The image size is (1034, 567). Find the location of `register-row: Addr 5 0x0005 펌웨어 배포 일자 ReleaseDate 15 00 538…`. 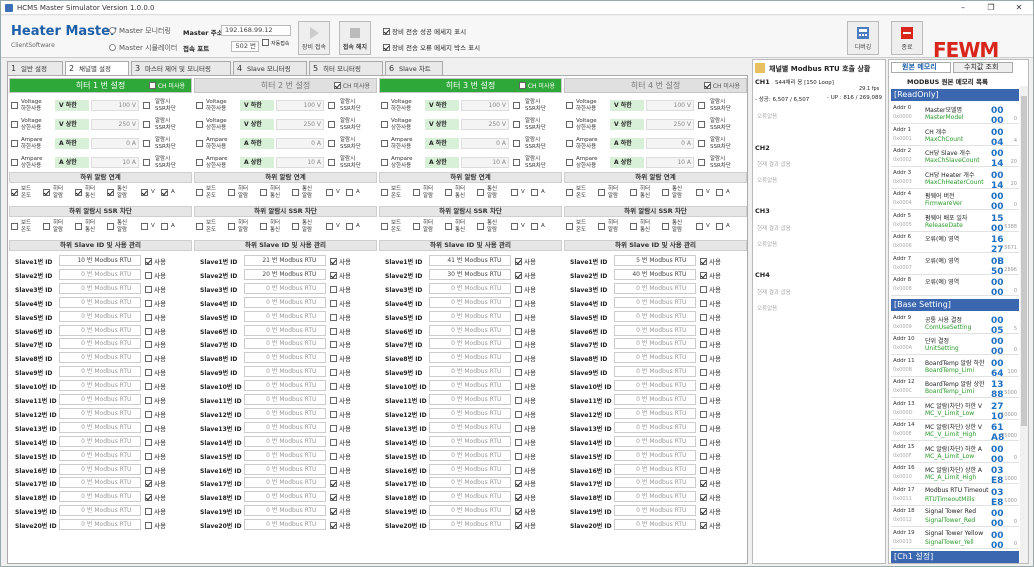

register-row: Addr 5 0x0005 펌웨어 배포 일자 ReleaseDate 15 00 538… is located at coordinates (955, 222).